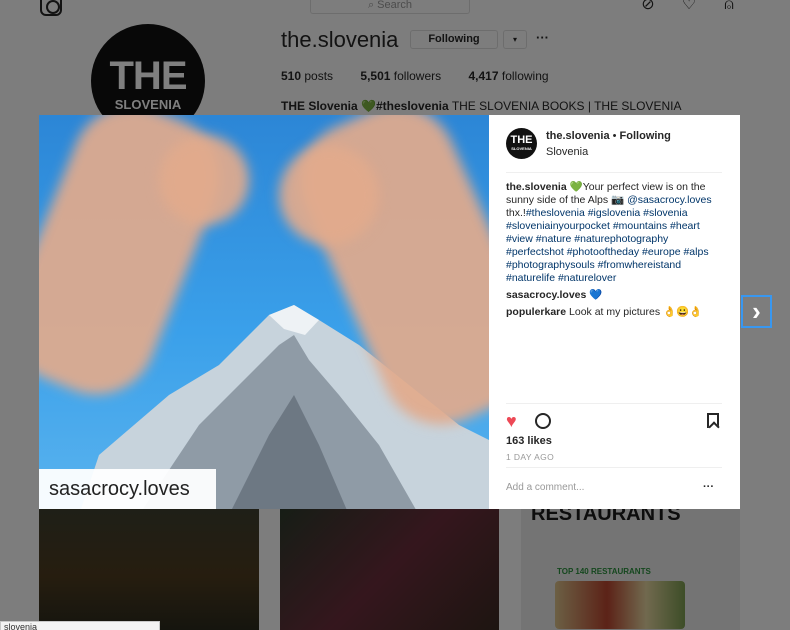 This screenshot has width=790, height=630. I want to click on post-author-line: the.slovenia • Following, so click(608, 136).